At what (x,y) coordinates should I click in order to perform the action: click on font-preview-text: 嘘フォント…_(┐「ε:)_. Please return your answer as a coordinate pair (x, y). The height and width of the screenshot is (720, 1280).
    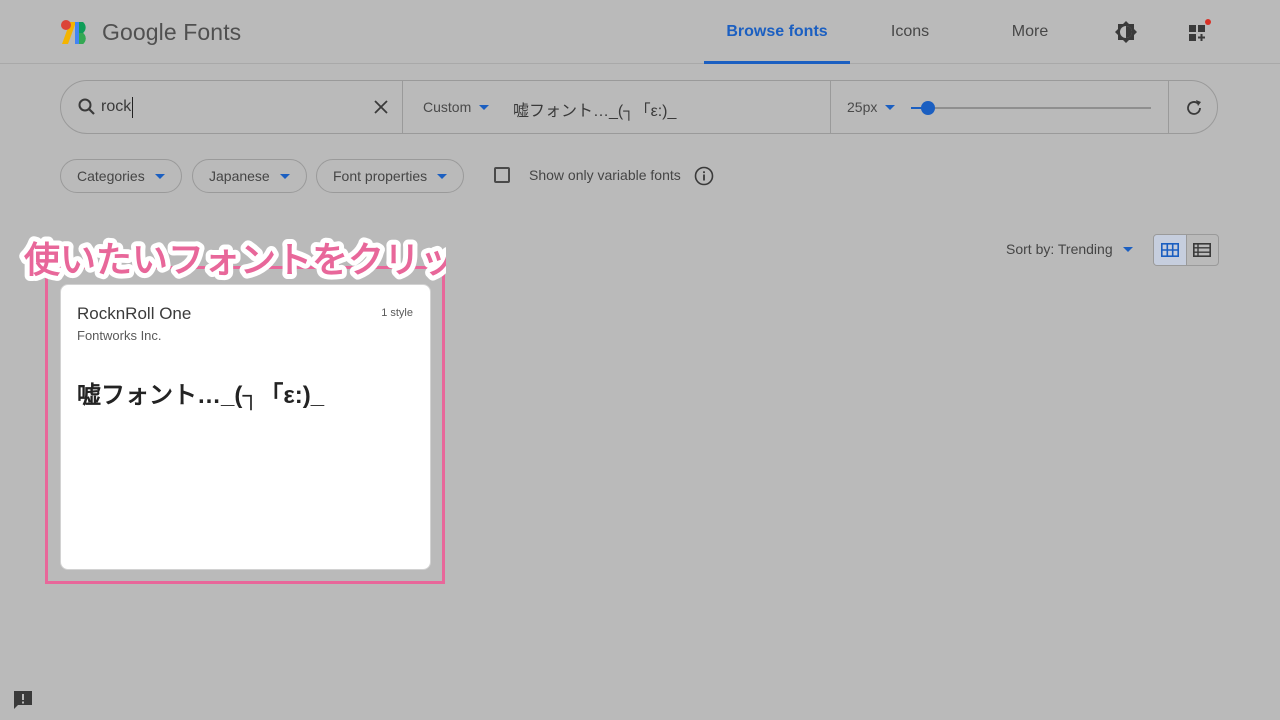
    Looking at the image, I should click on (201, 395).